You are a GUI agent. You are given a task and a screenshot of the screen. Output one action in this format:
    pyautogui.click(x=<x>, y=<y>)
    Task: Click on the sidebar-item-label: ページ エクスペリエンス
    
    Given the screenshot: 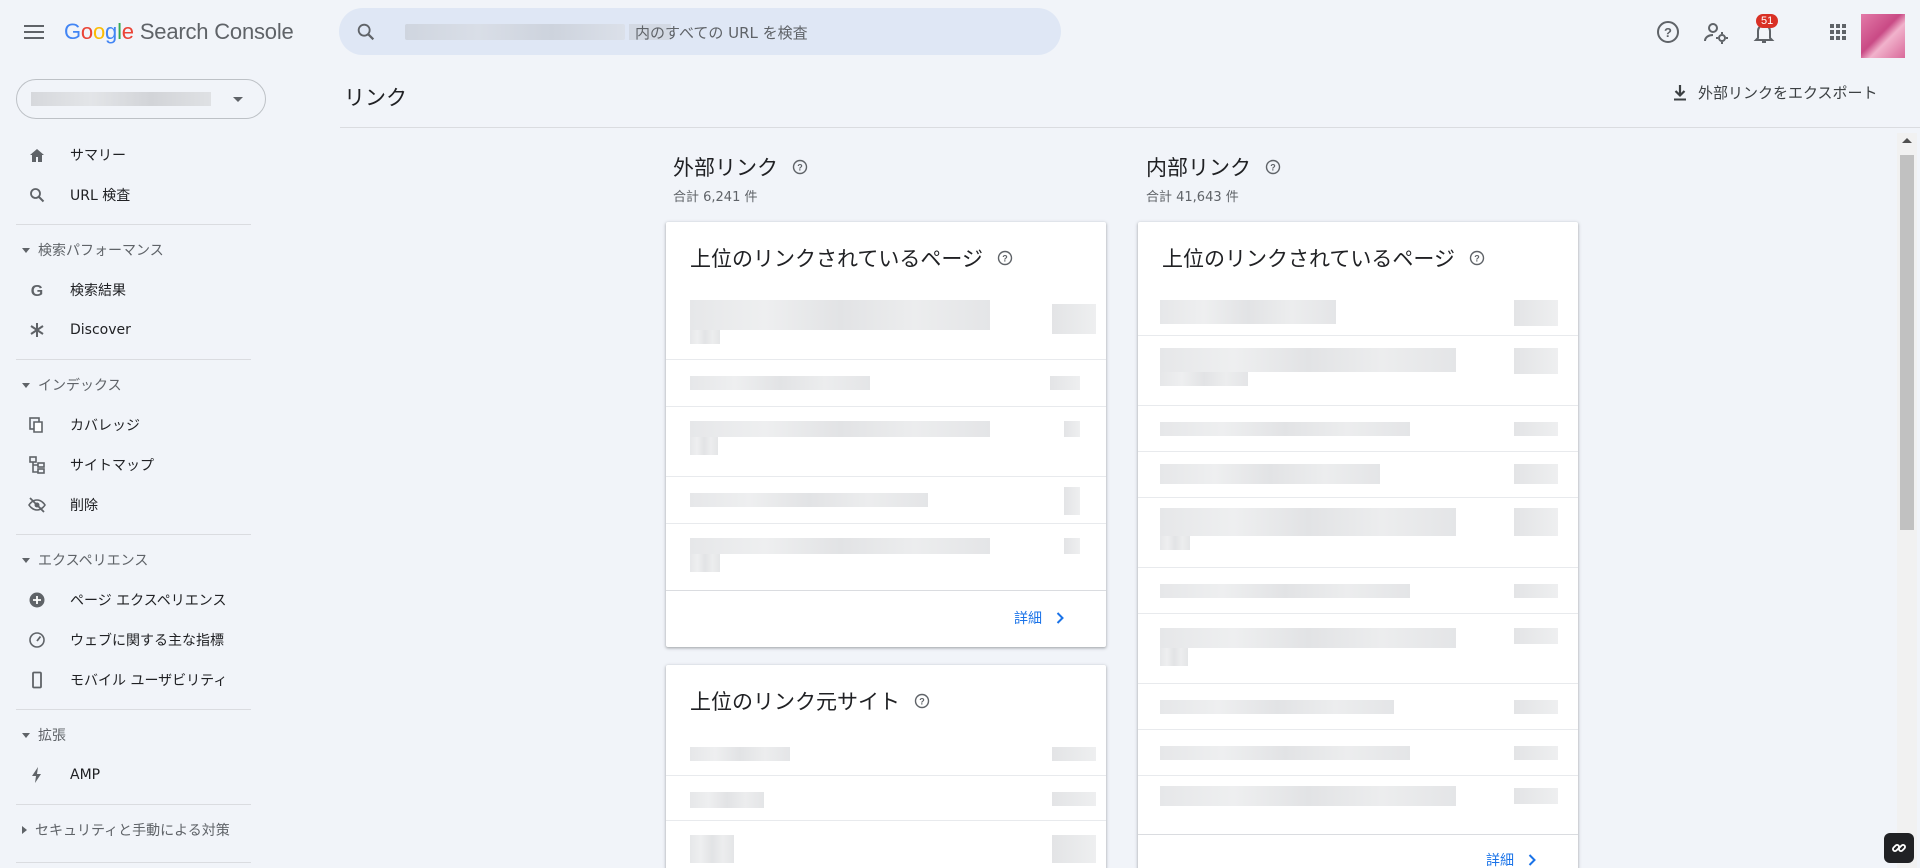 What is the action you would take?
    pyautogui.click(x=148, y=601)
    